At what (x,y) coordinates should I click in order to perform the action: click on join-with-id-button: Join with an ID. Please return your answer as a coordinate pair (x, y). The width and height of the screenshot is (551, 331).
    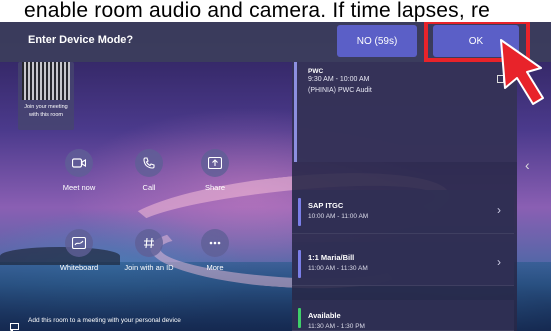
    Looking at the image, I should click on (149, 250).